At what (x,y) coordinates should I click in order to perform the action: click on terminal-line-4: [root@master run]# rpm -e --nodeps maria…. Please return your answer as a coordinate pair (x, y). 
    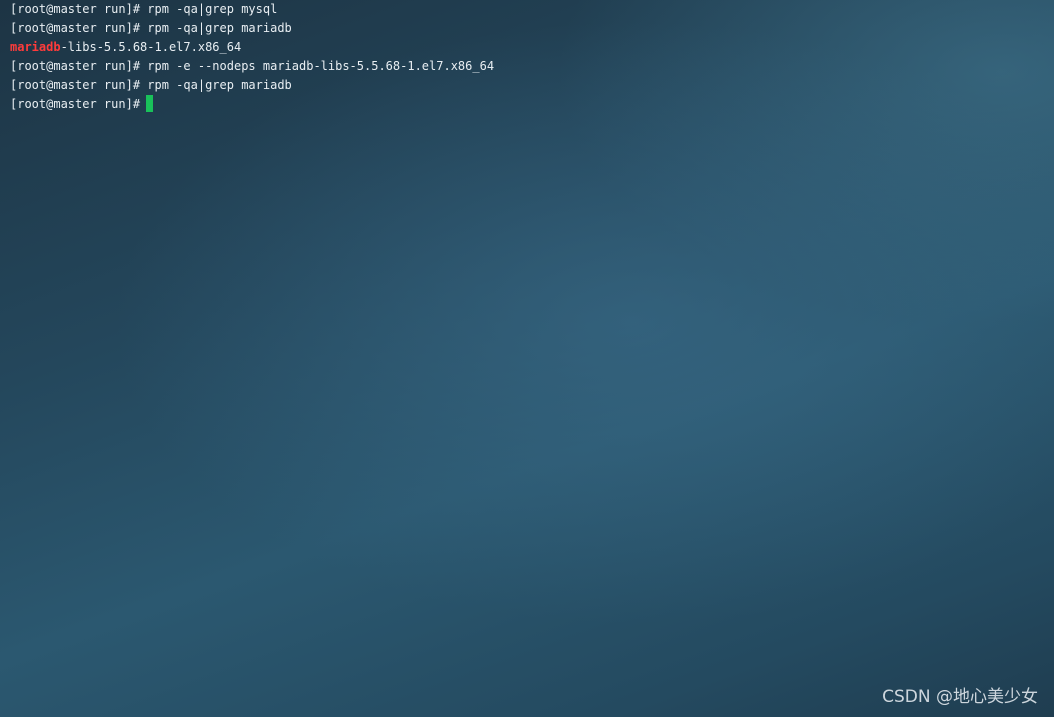
    Looking at the image, I should click on (525, 66).